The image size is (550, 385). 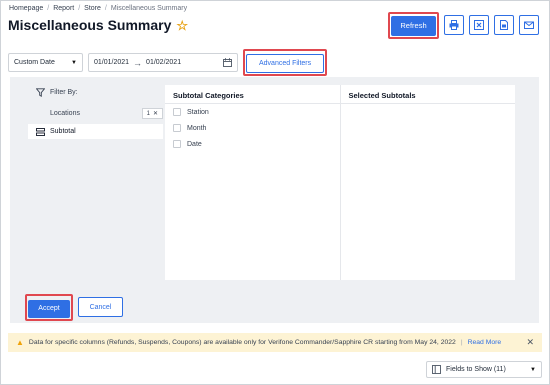 I want to click on filter-by-label: Filter By:, so click(x=64, y=92).